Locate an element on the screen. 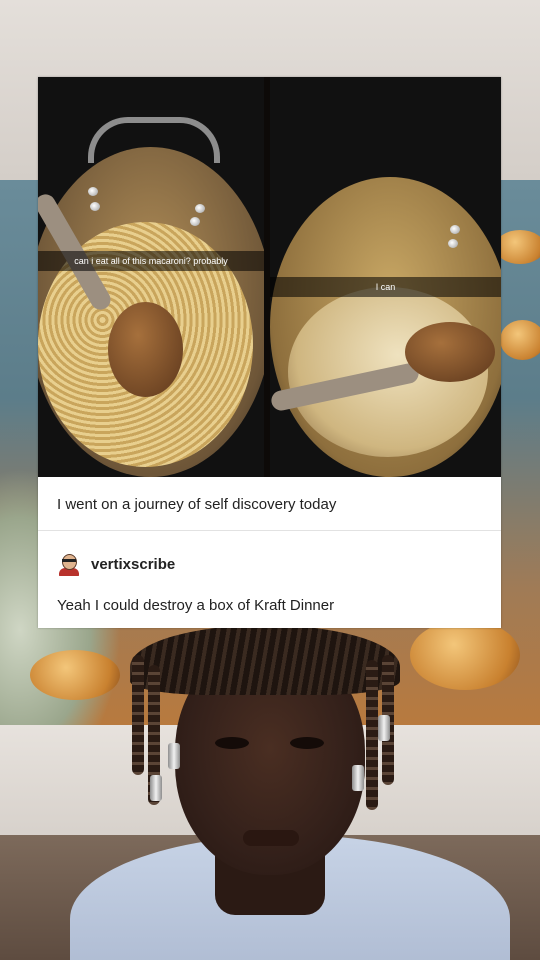  mouth is located at coordinates (271, 838).